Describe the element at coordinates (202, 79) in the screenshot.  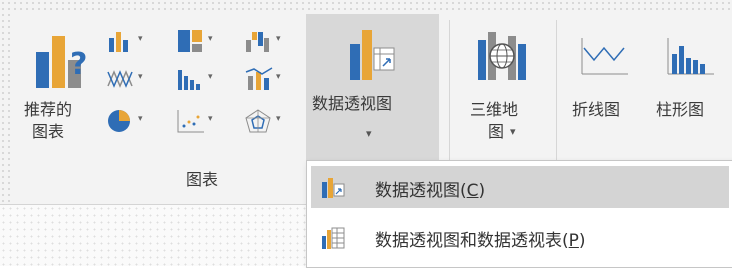
I see `statistic-chart-button: ▾` at that location.